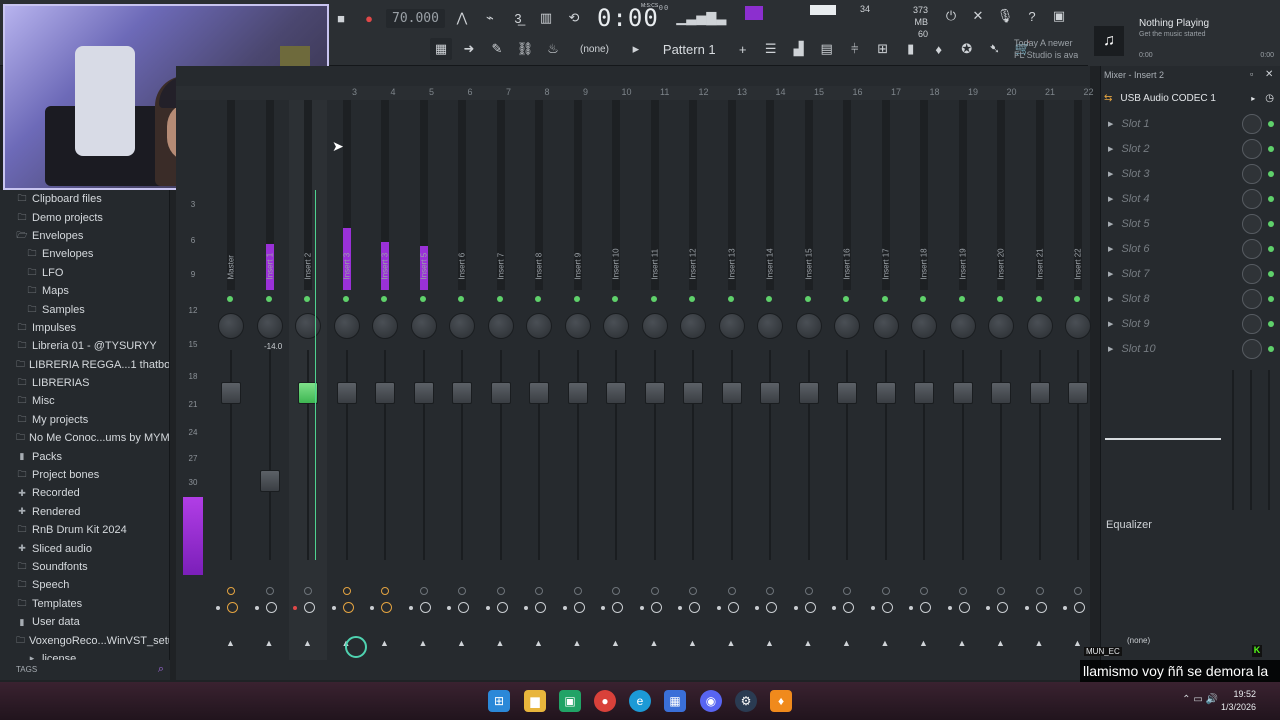  What do you see at coordinates (356, 647) in the screenshot?
I see `send-curve-icon` at bounding box center [356, 647].